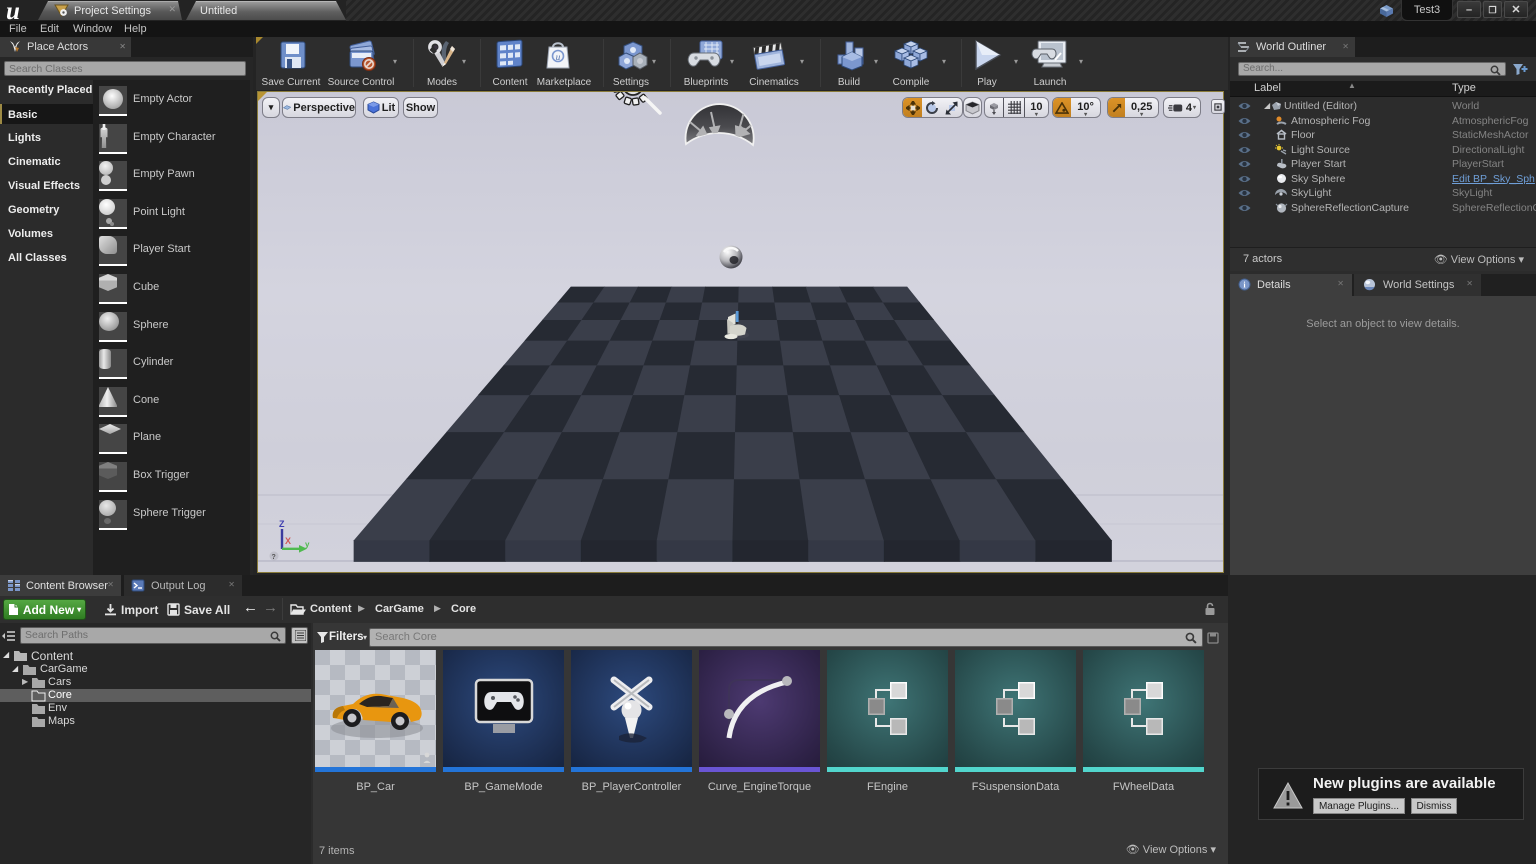 The image size is (1536, 864). Describe the element at coordinates (307, 544) in the screenshot. I see `svg-text: y` at that location.